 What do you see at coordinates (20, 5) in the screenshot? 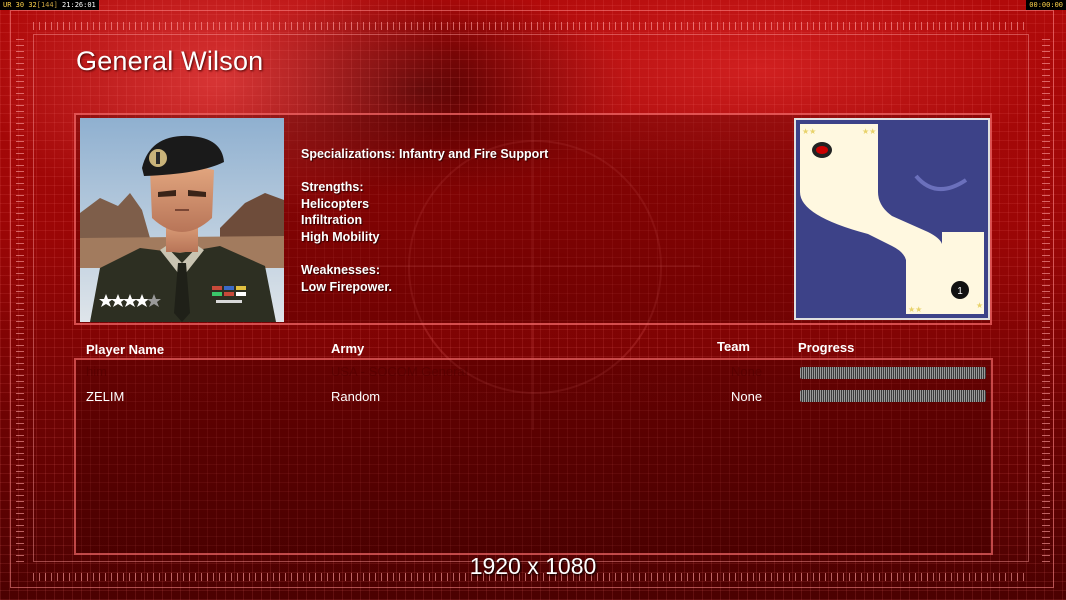
I see `hud-field-b: 30` at bounding box center [20, 5].